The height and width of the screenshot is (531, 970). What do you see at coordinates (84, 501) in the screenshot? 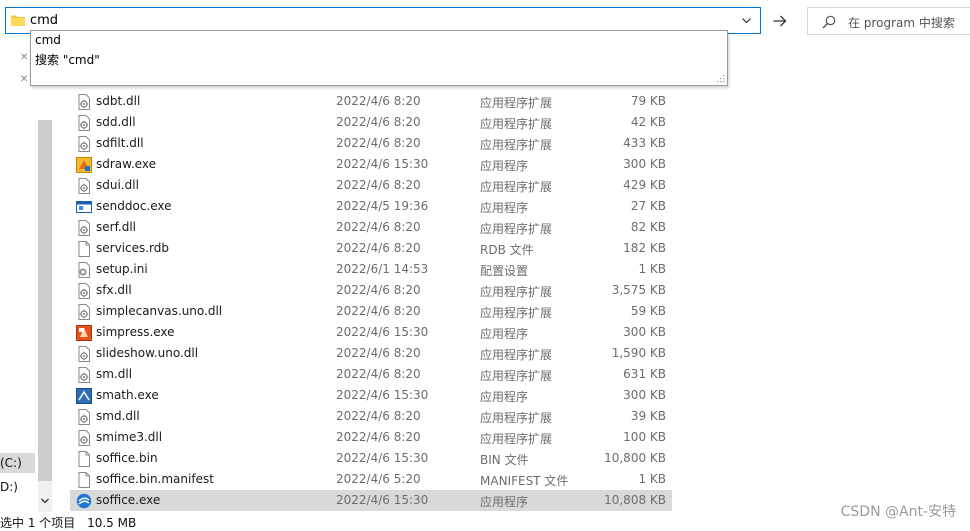
I see `soffice-exe-icon` at bounding box center [84, 501].